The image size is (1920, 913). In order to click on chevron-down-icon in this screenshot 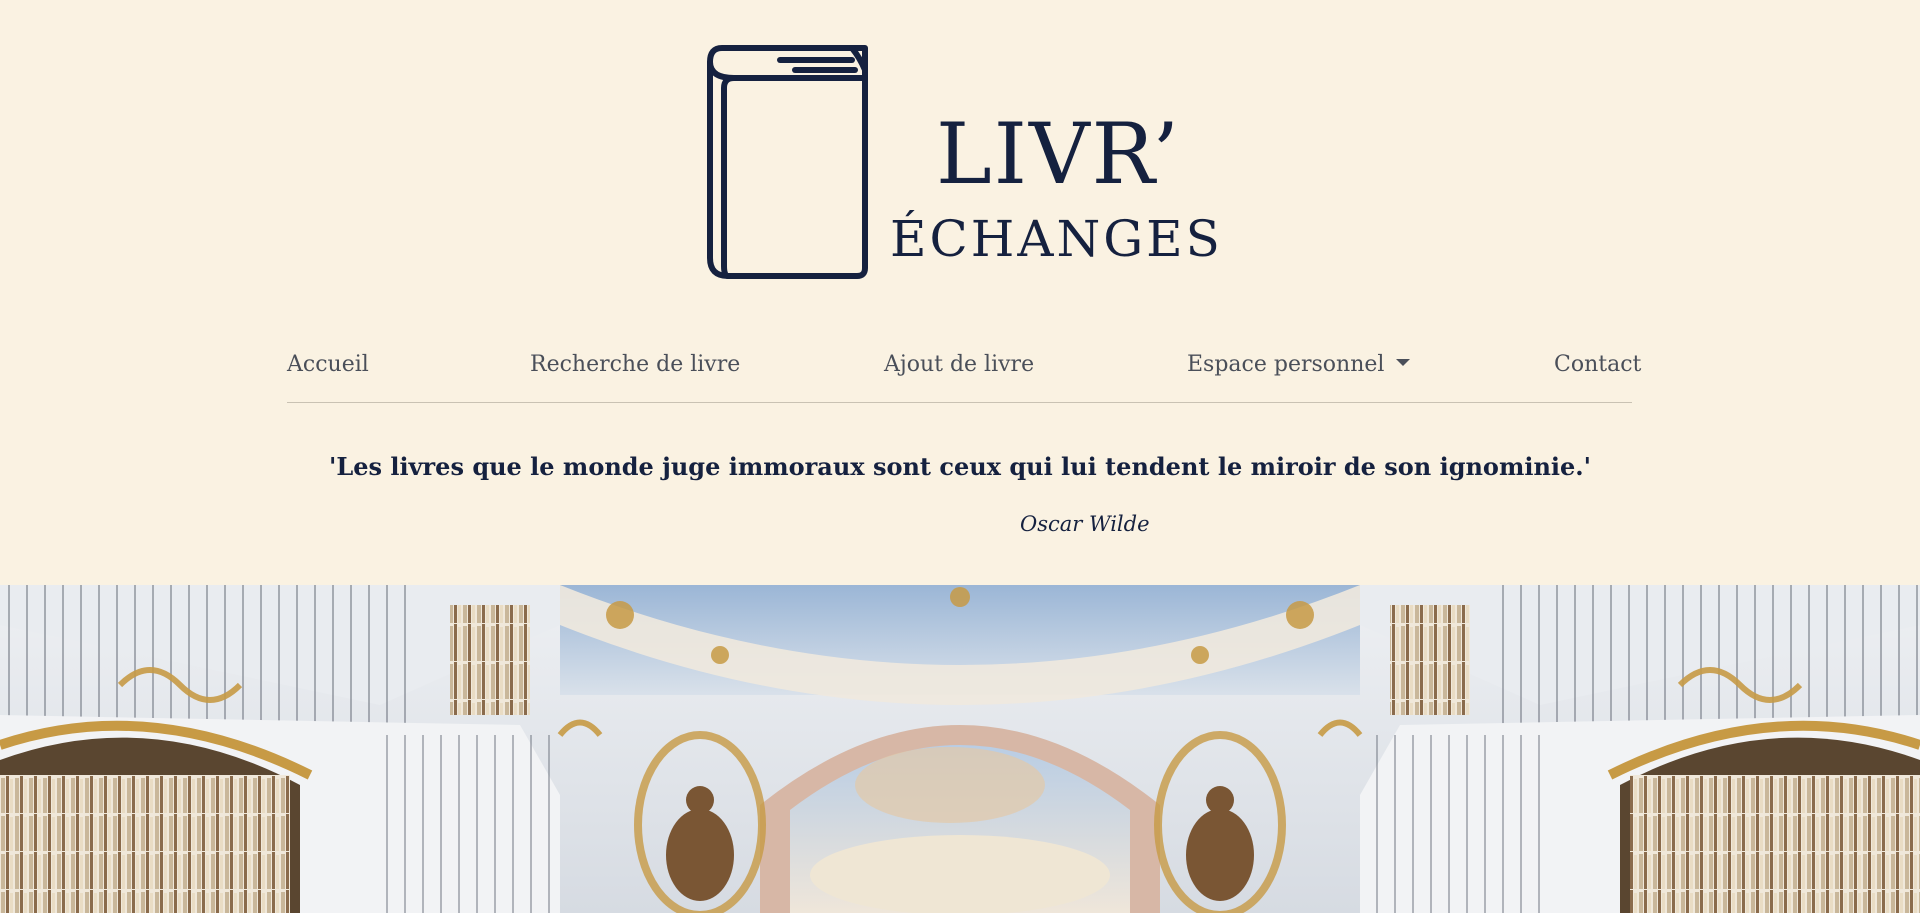, I will do `click(1403, 362)`.